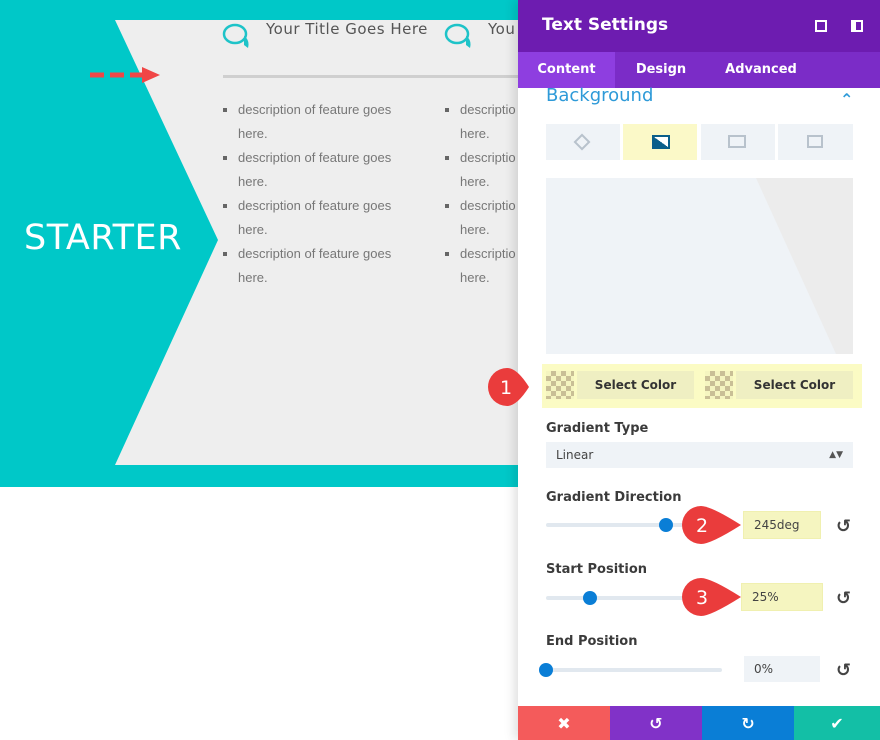 Image resolution: width=880 pixels, height=740 pixels. Describe the element at coordinates (502, 29) in the screenshot. I see `feature-title: You` at that location.